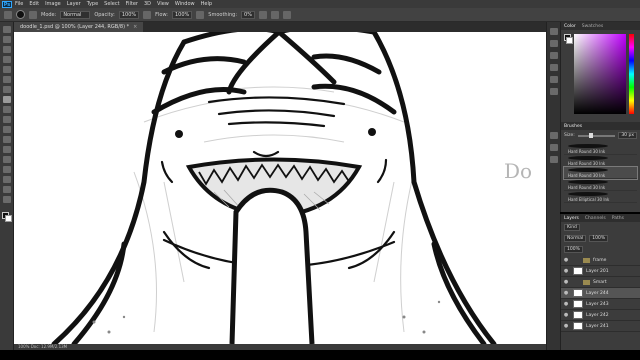 The image size is (640, 360). What do you see at coordinates (92, 4) in the screenshot?
I see `menu-type: Type` at bounding box center [92, 4].